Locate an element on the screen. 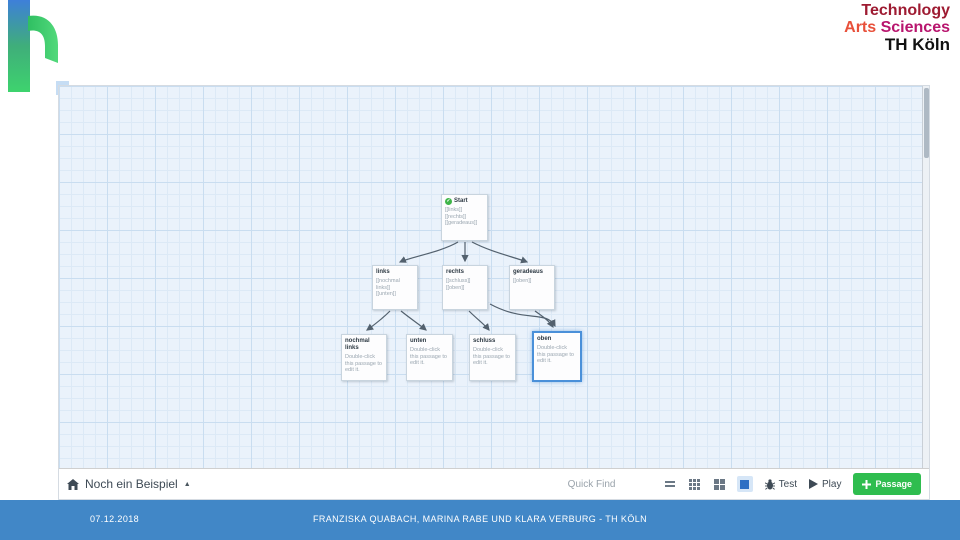 The height and width of the screenshot is (540, 960). passage-node-geradeaus: geradeaus [[oben]] is located at coordinates (532, 287).